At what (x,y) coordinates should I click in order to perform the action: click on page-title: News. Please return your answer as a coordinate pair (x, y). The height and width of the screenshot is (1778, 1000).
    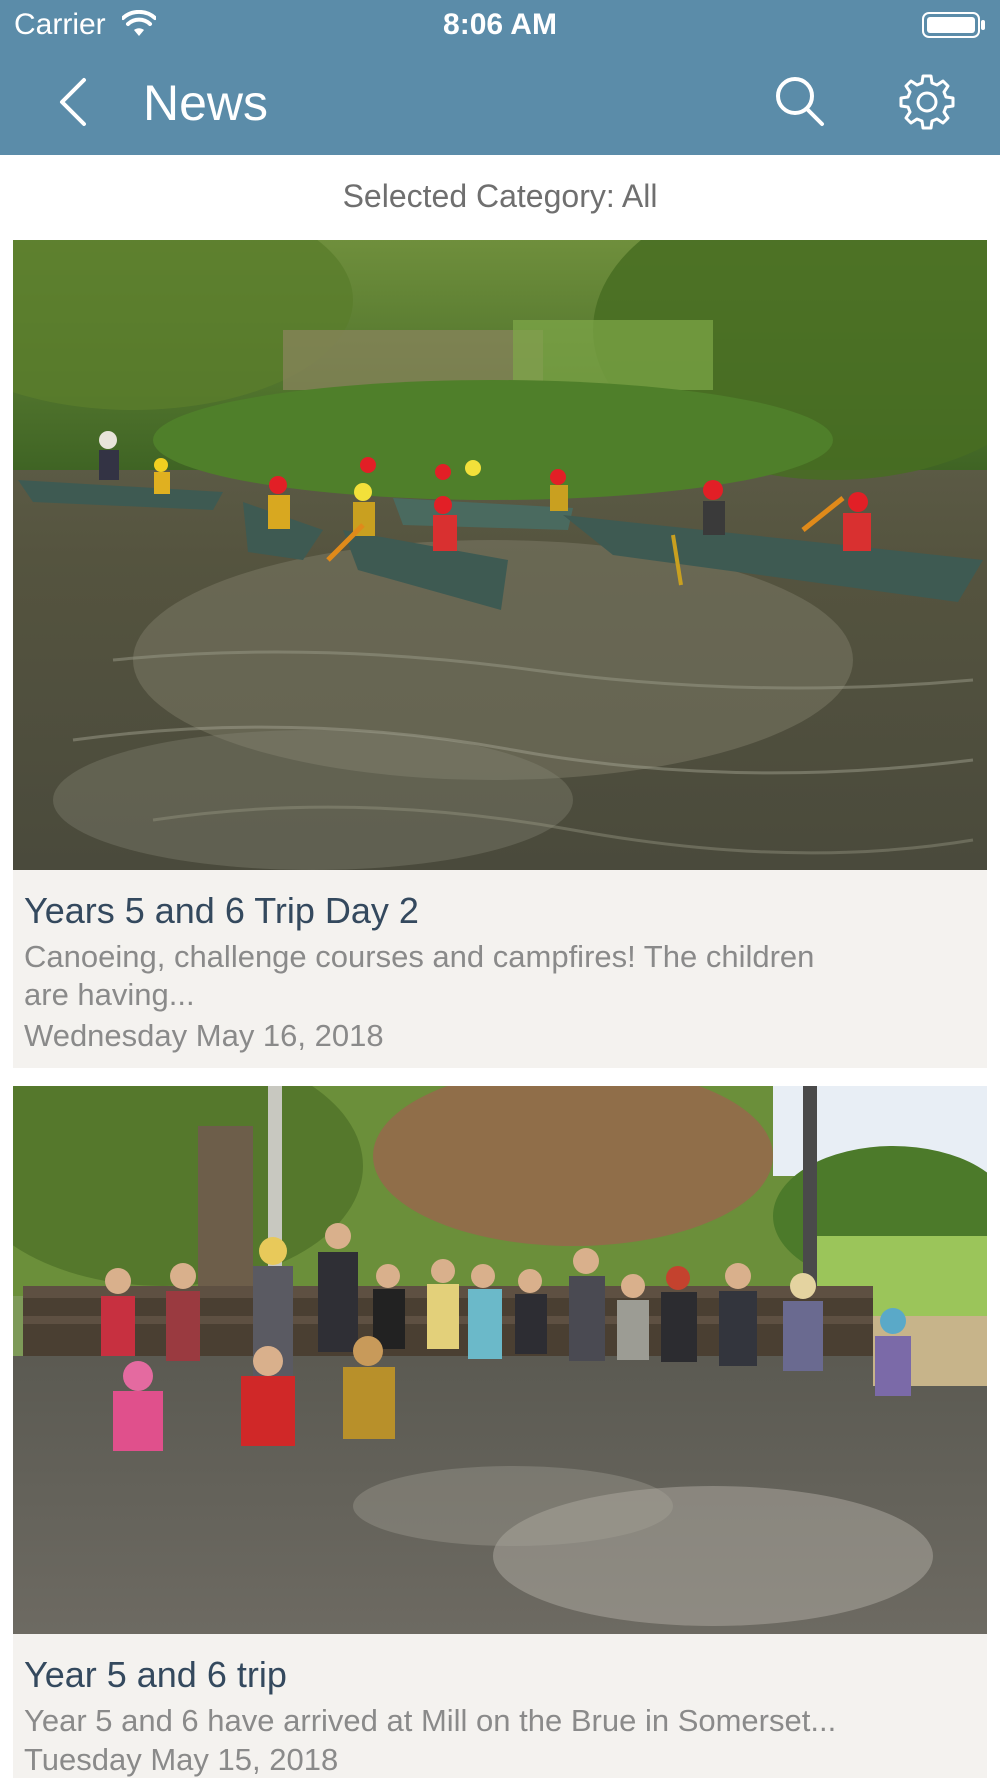
    Looking at the image, I should click on (206, 103).